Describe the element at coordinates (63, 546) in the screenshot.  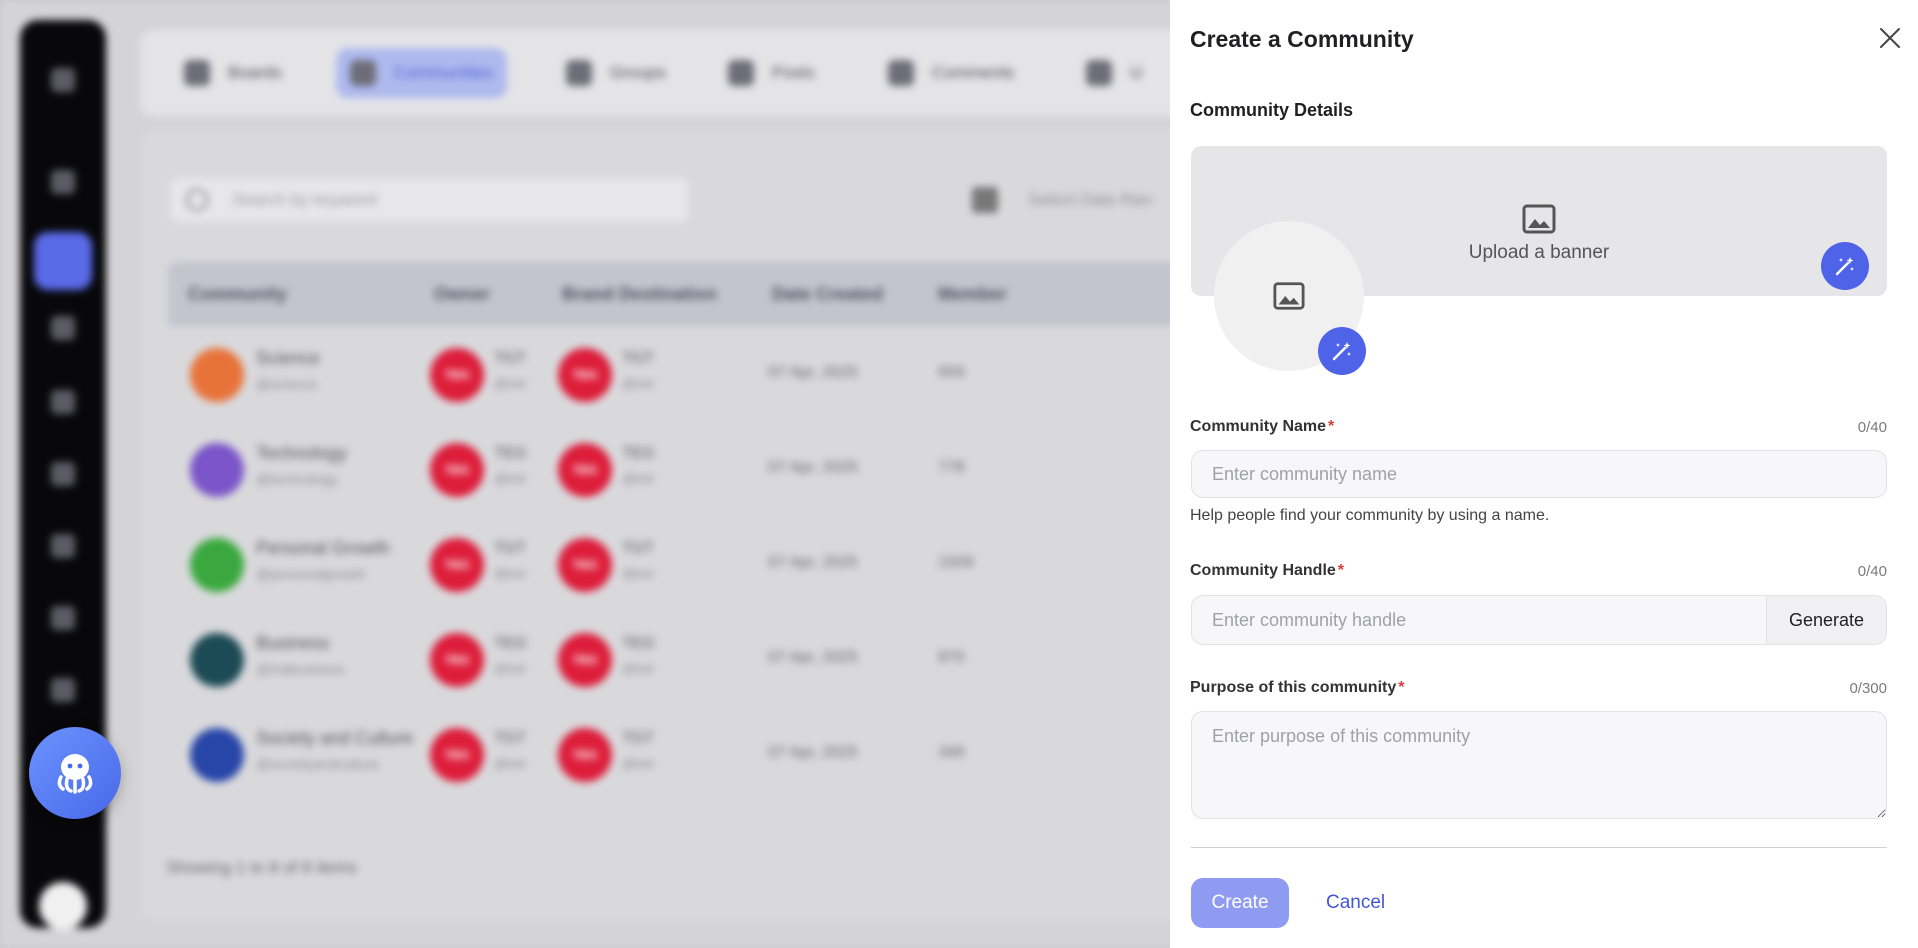
I see `globe-icon` at that location.